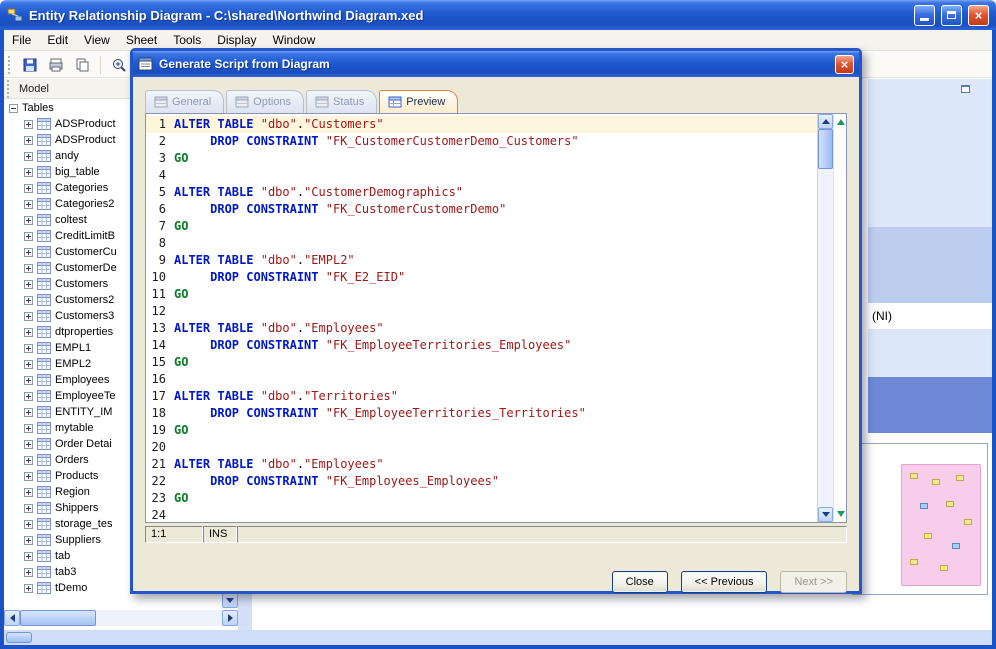 The width and height of the screenshot is (996, 649). I want to click on tab-icon, so click(242, 102).